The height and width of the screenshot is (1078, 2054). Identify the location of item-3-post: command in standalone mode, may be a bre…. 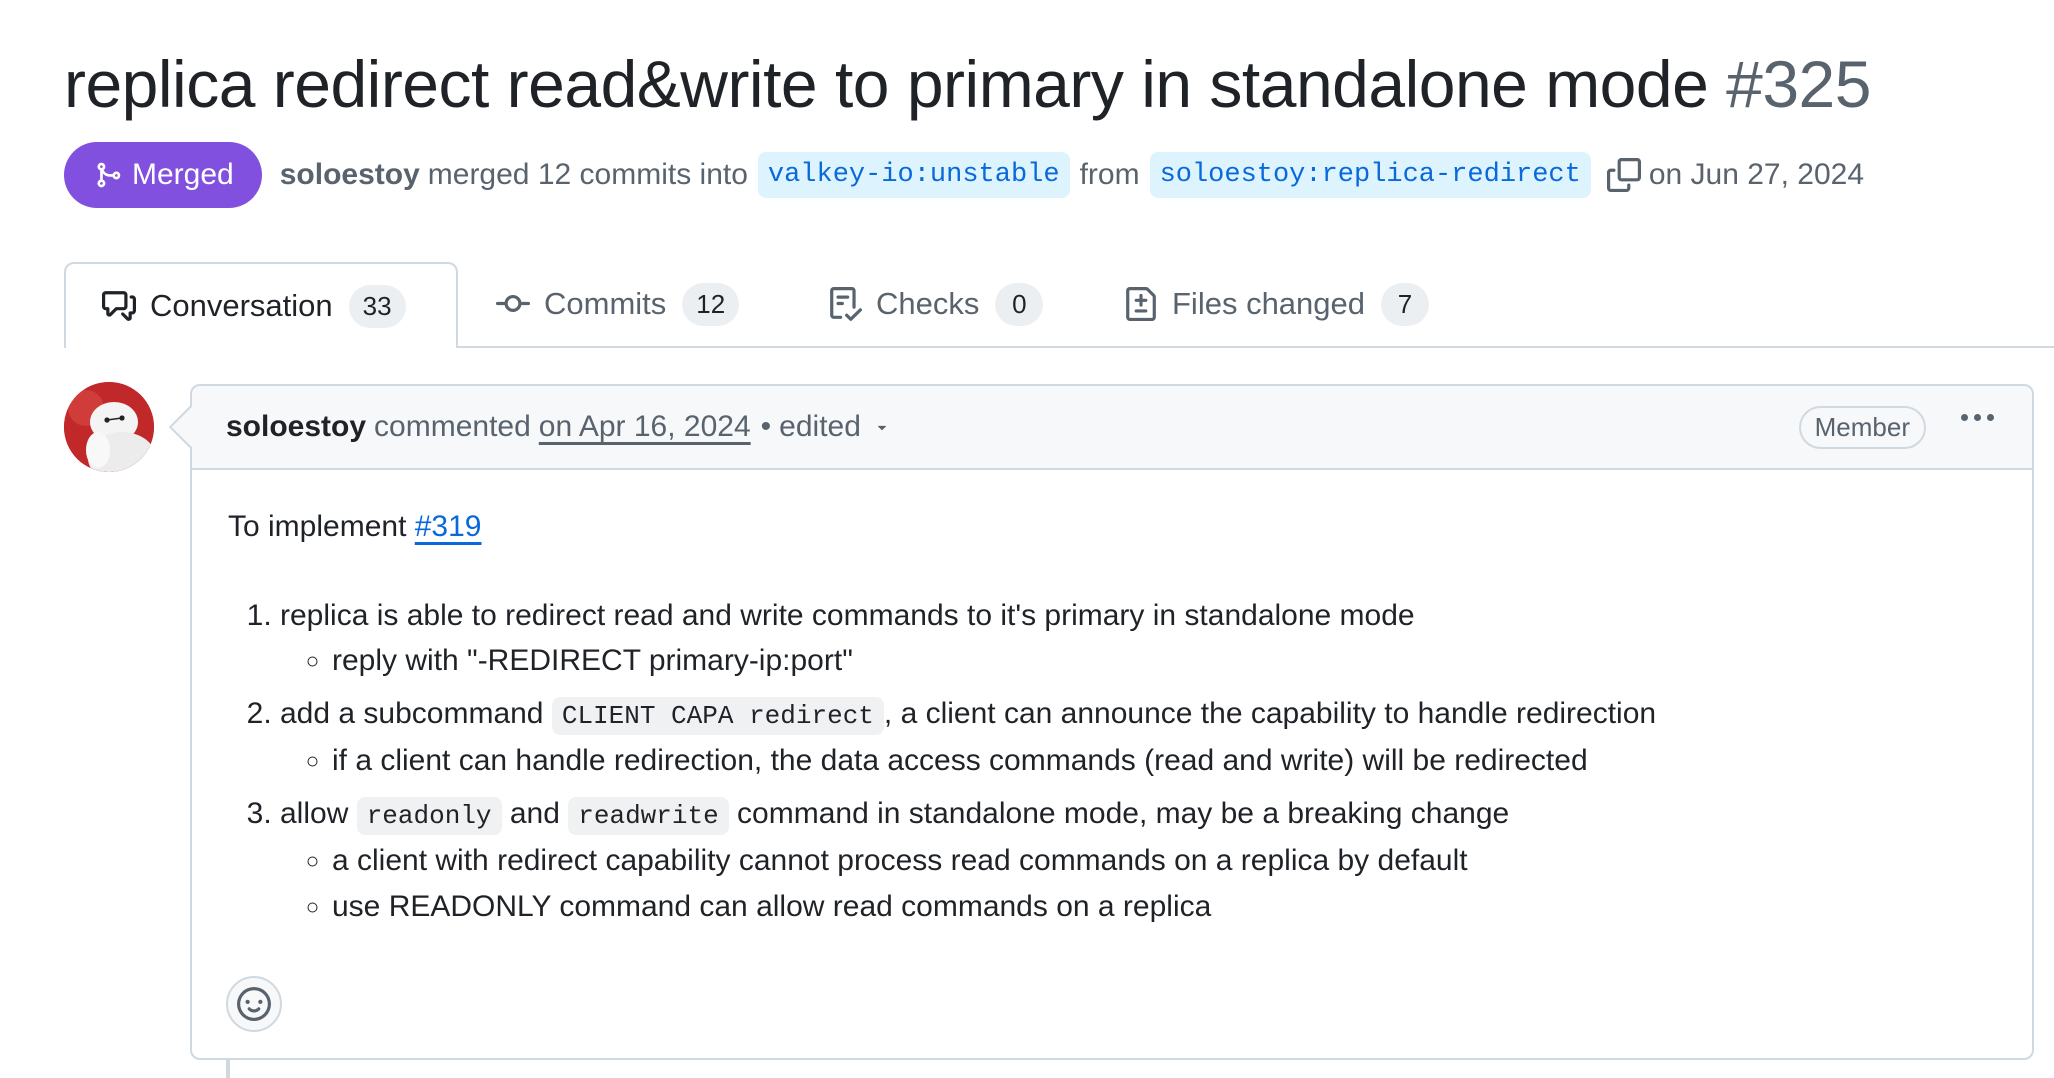
(1119, 813).